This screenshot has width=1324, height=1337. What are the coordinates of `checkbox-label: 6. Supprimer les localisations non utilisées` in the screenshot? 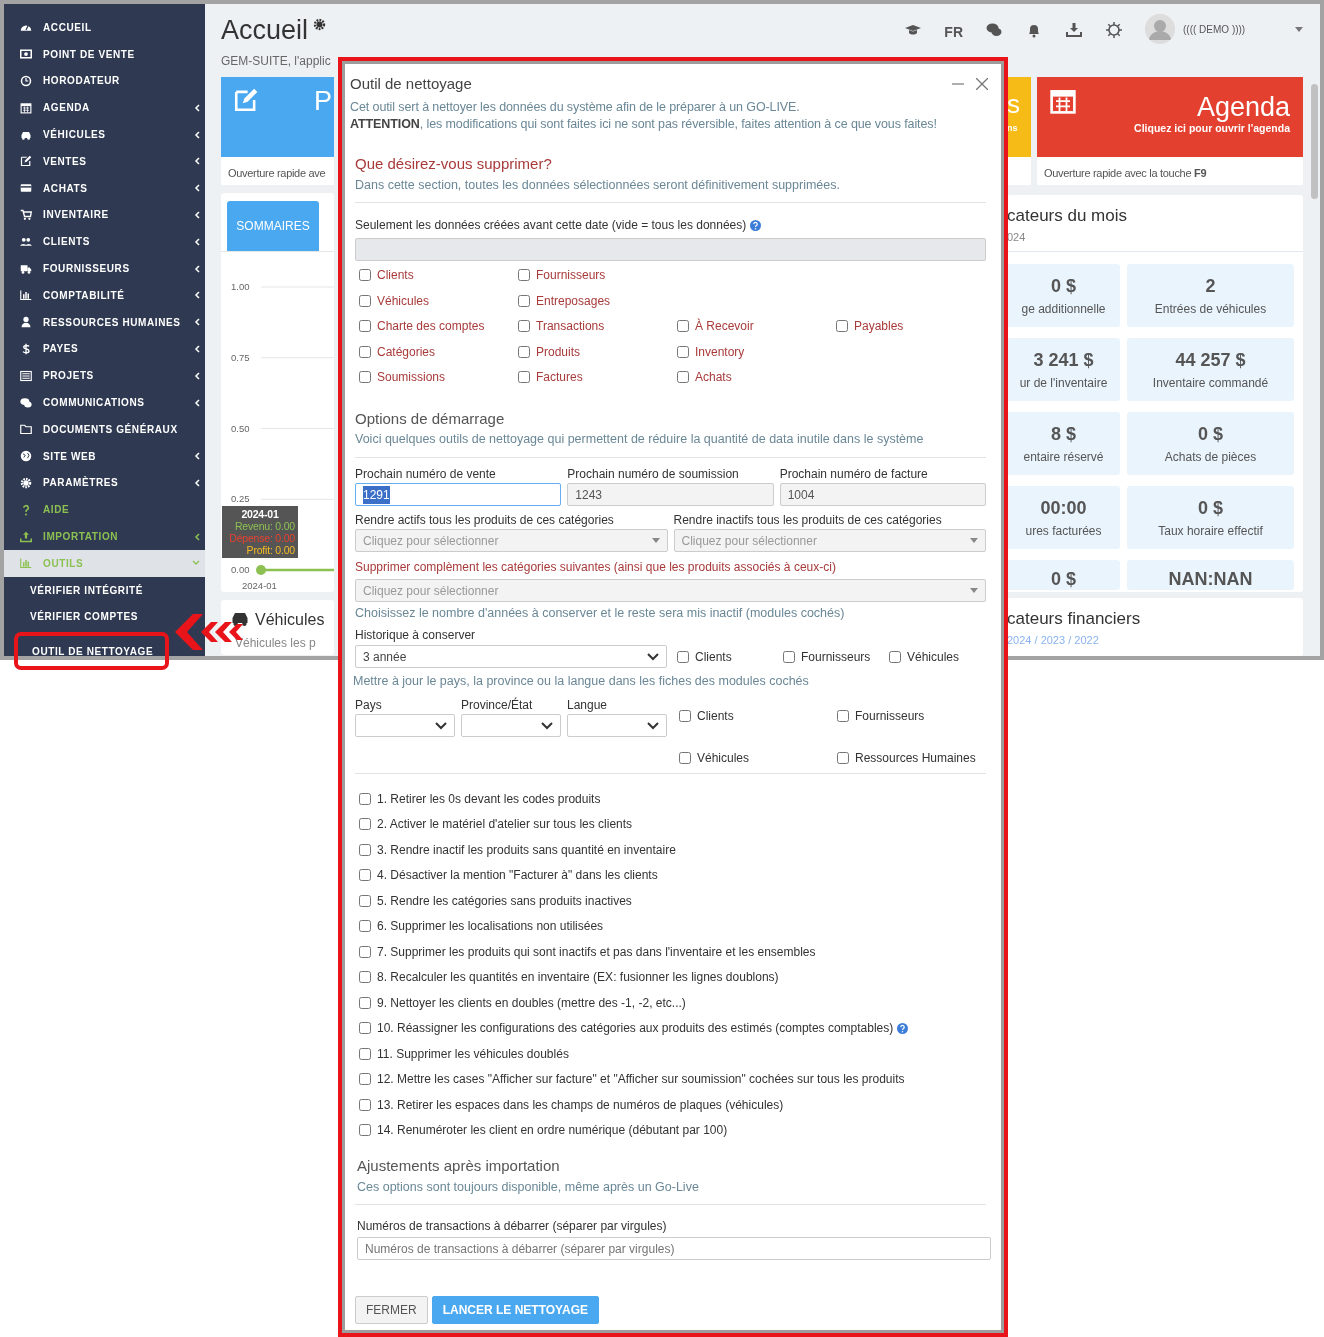 It's located at (490, 926).